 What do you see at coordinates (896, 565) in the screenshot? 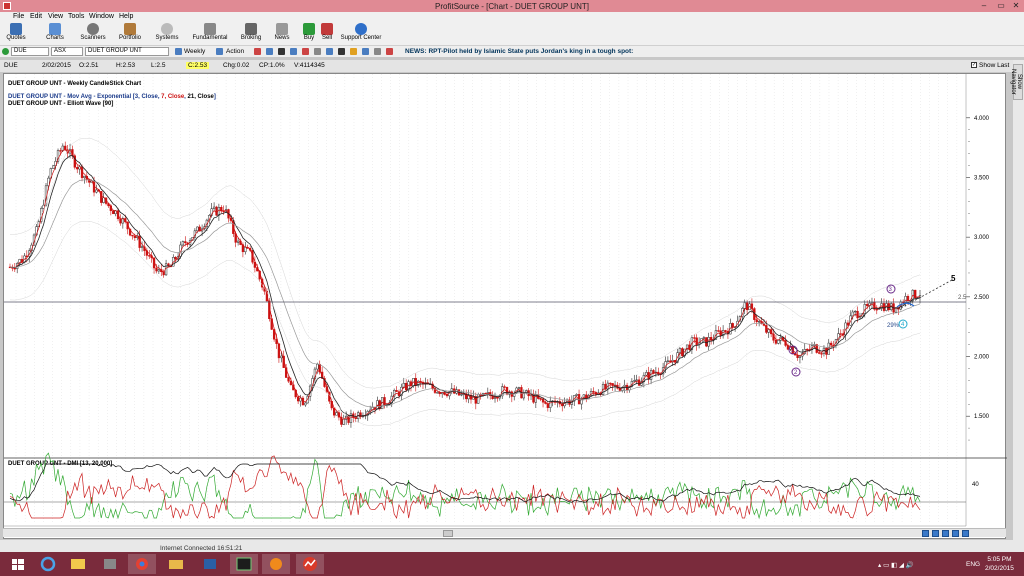
I see `tray-icons: ▴ ▭ ◧ ◢ 🔊` at bounding box center [896, 565].